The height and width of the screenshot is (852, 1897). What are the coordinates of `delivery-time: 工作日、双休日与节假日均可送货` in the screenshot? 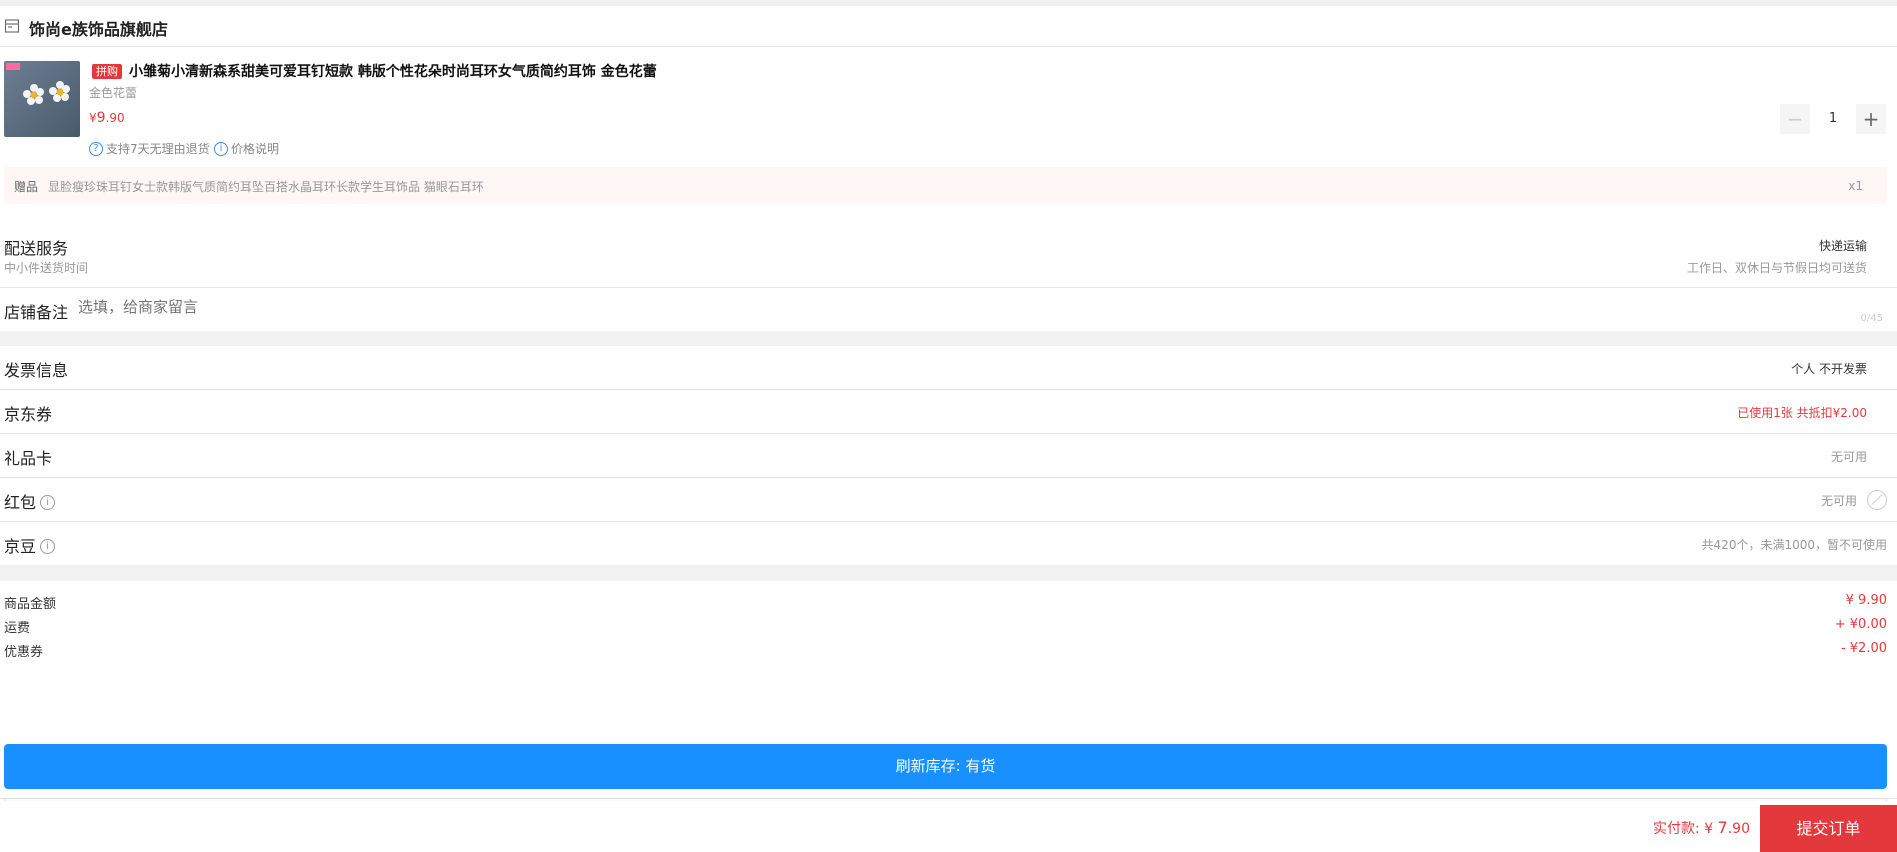 It's located at (1776, 268).